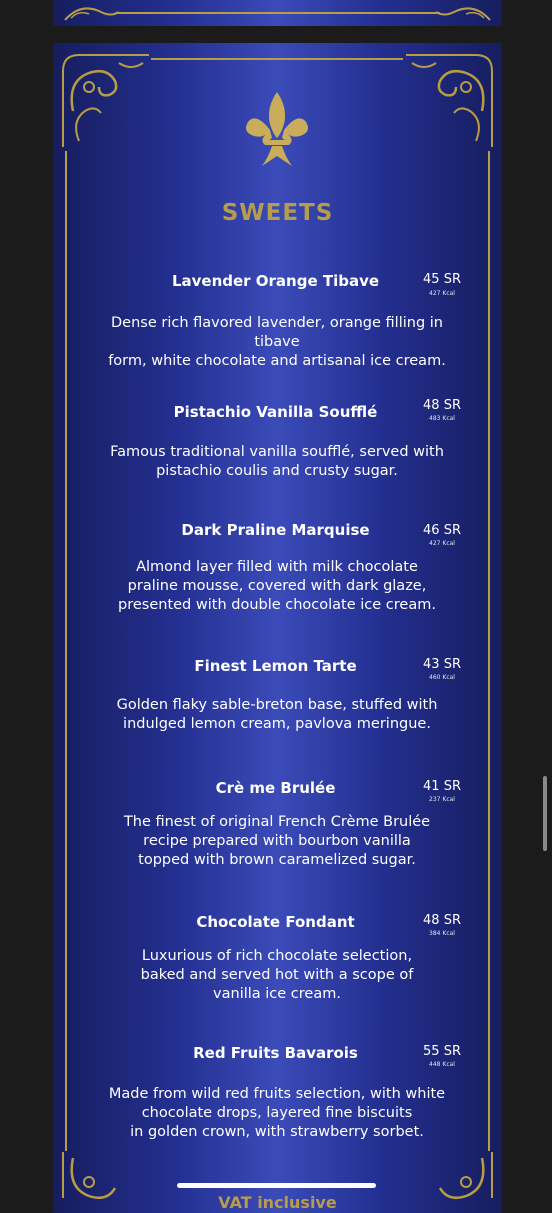 The image size is (552, 1213). I want to click on frame-line-right, so click(489, 651).